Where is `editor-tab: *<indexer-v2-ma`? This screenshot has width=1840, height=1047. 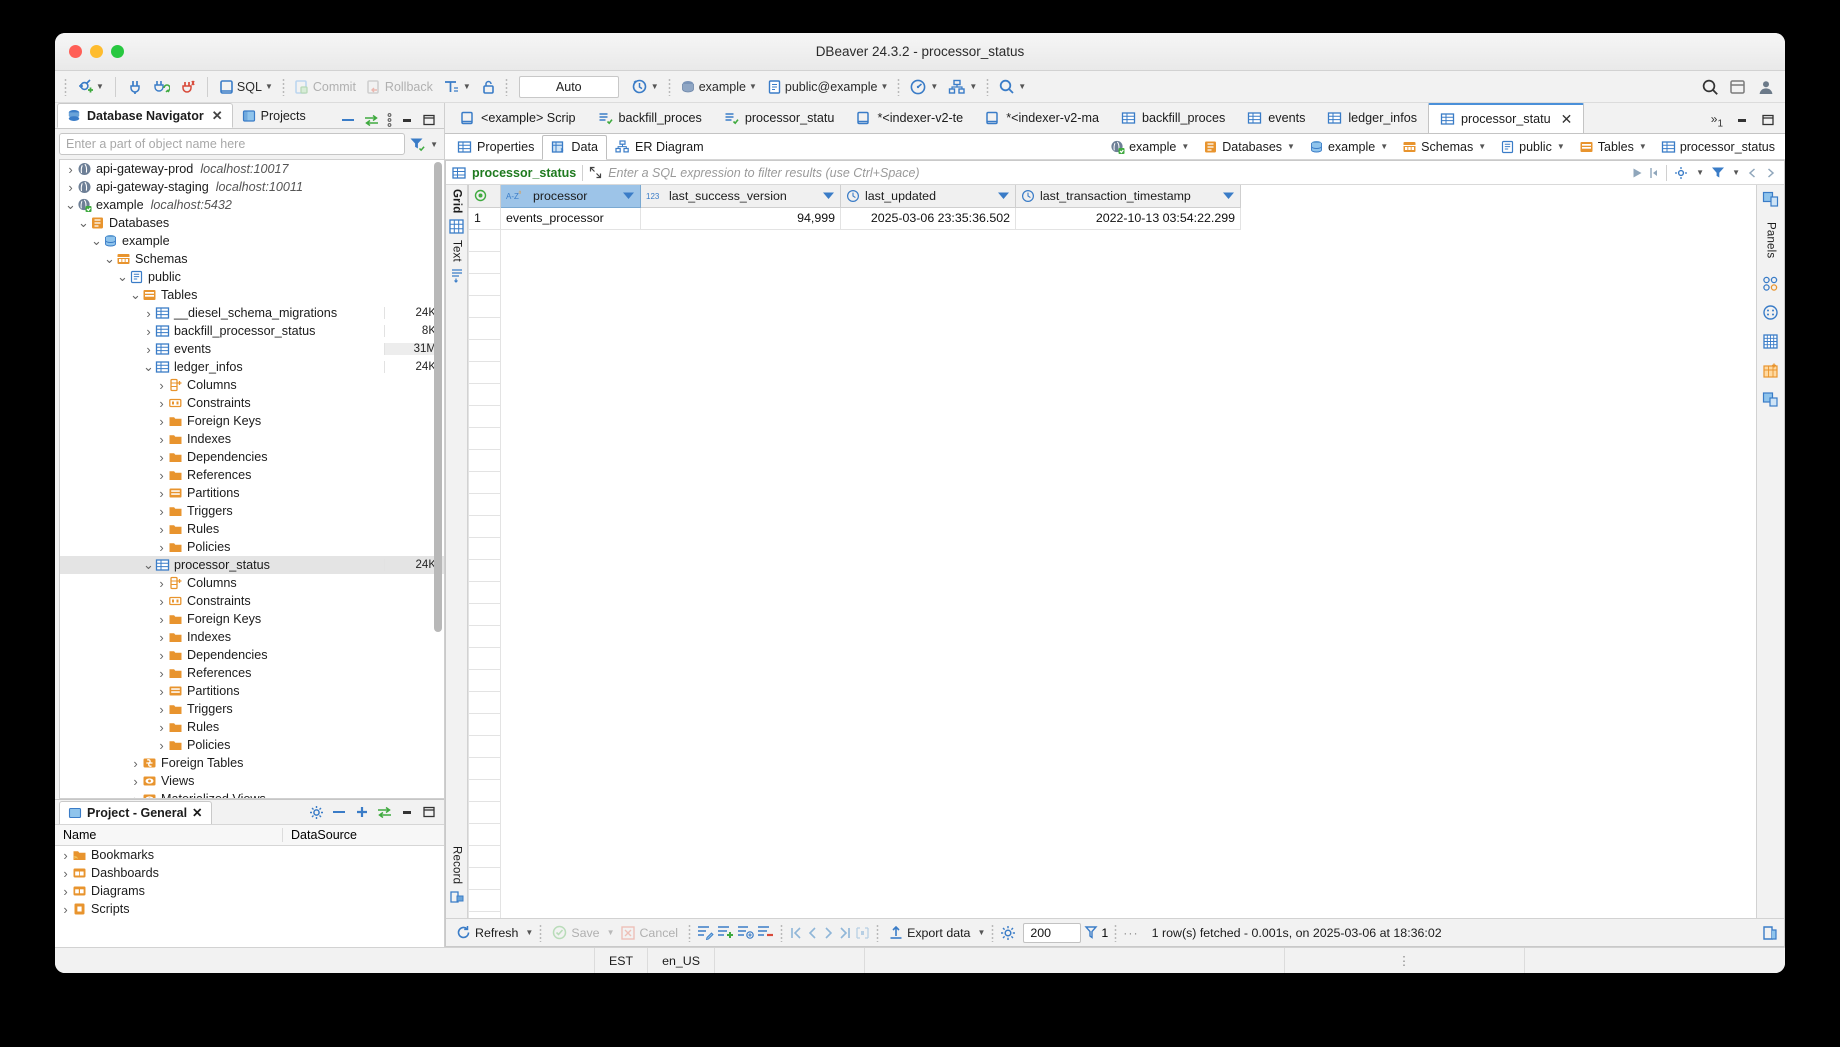
editor-tab: *<indexer-v2-ma is located at coordinates (1042, 118).